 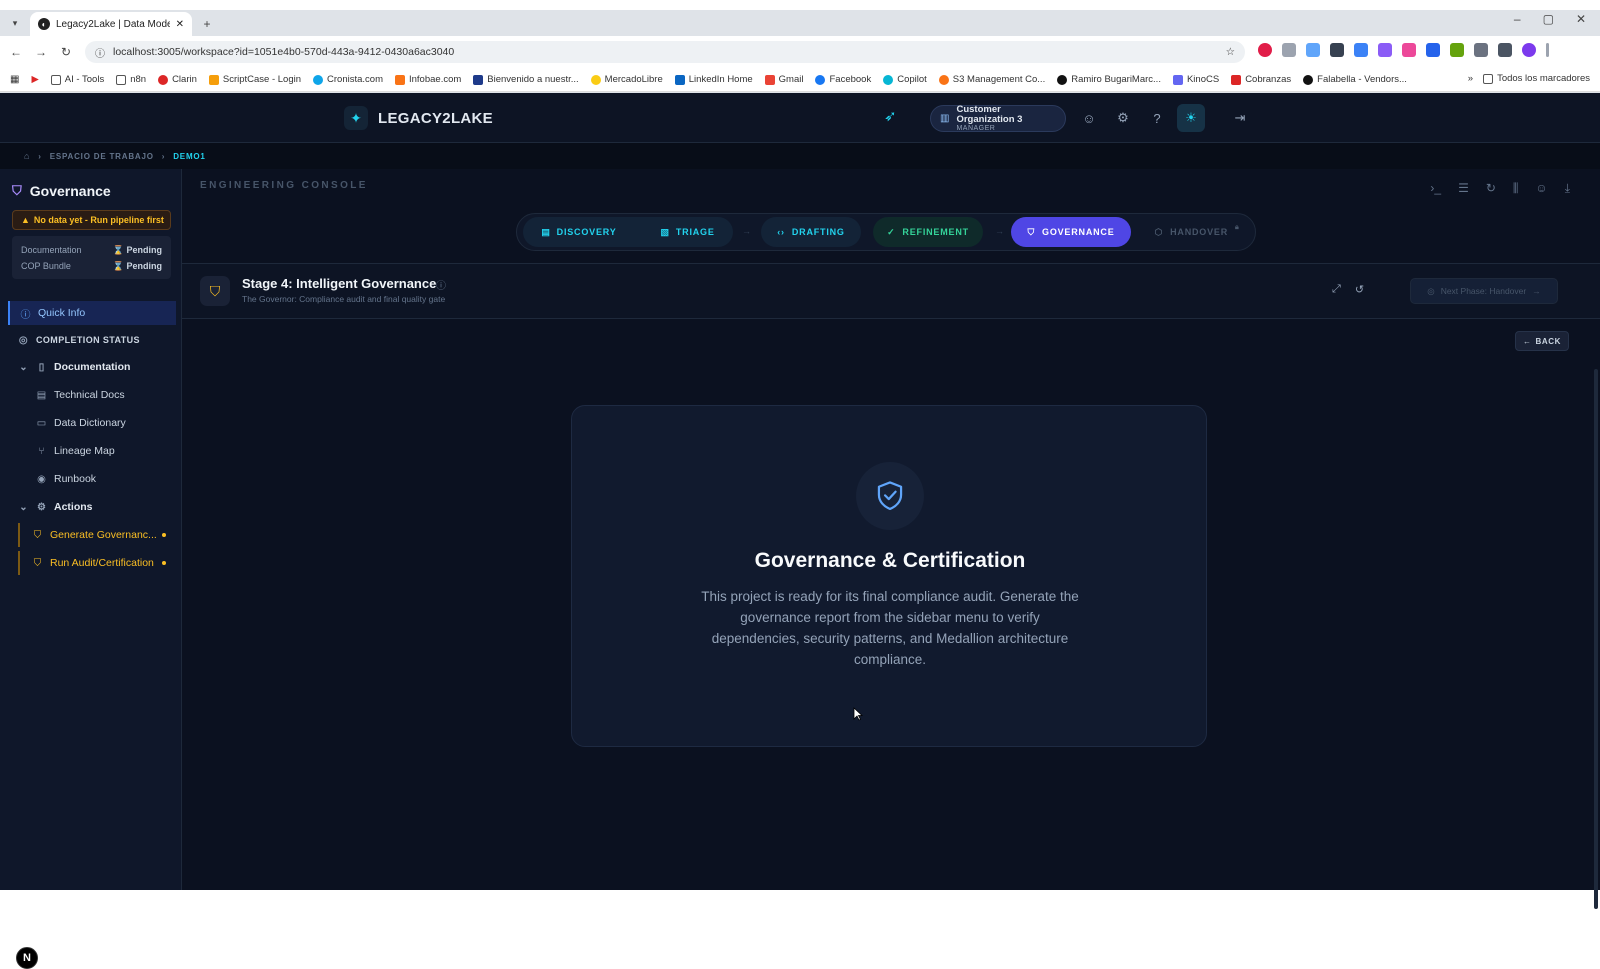 I want to click on chevron-right-icon: », so click(x=1470, y=78).